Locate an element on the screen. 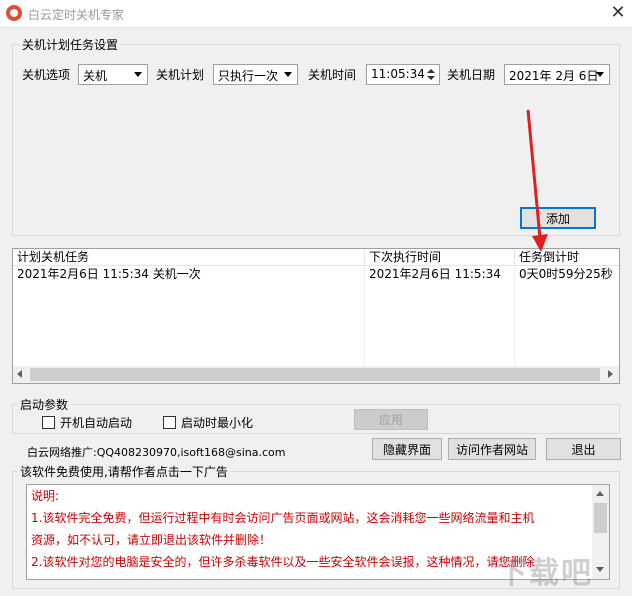  auto-start-label: 开机自动启动 is located at coordinates (96, 422).